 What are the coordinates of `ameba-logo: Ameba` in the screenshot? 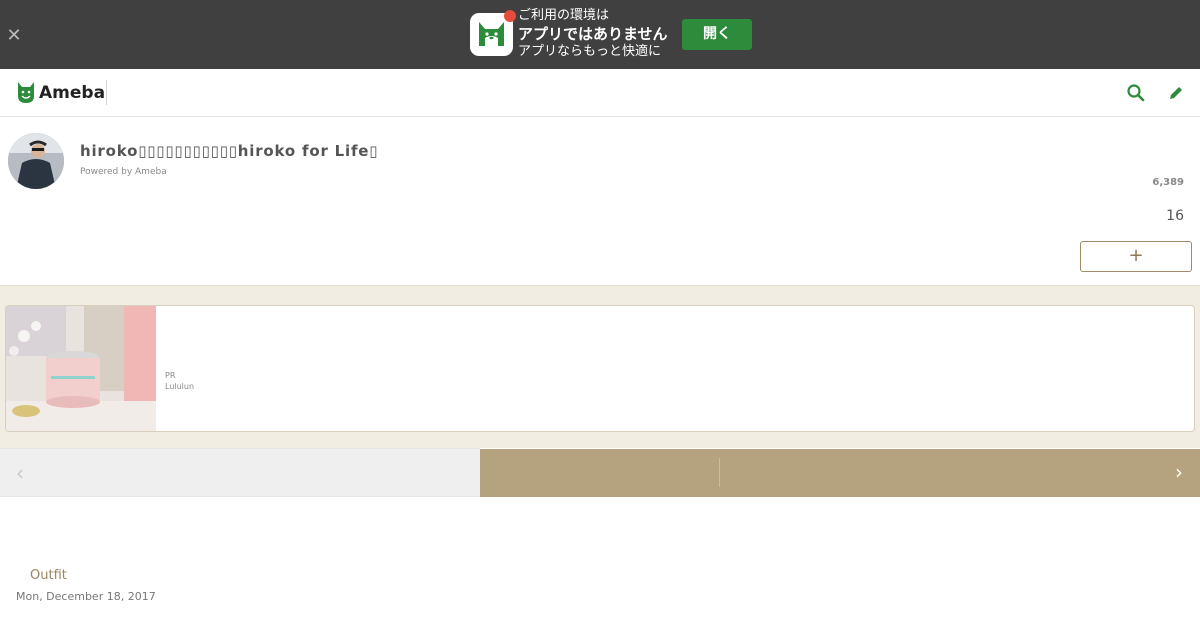 It's located at (60, 93).